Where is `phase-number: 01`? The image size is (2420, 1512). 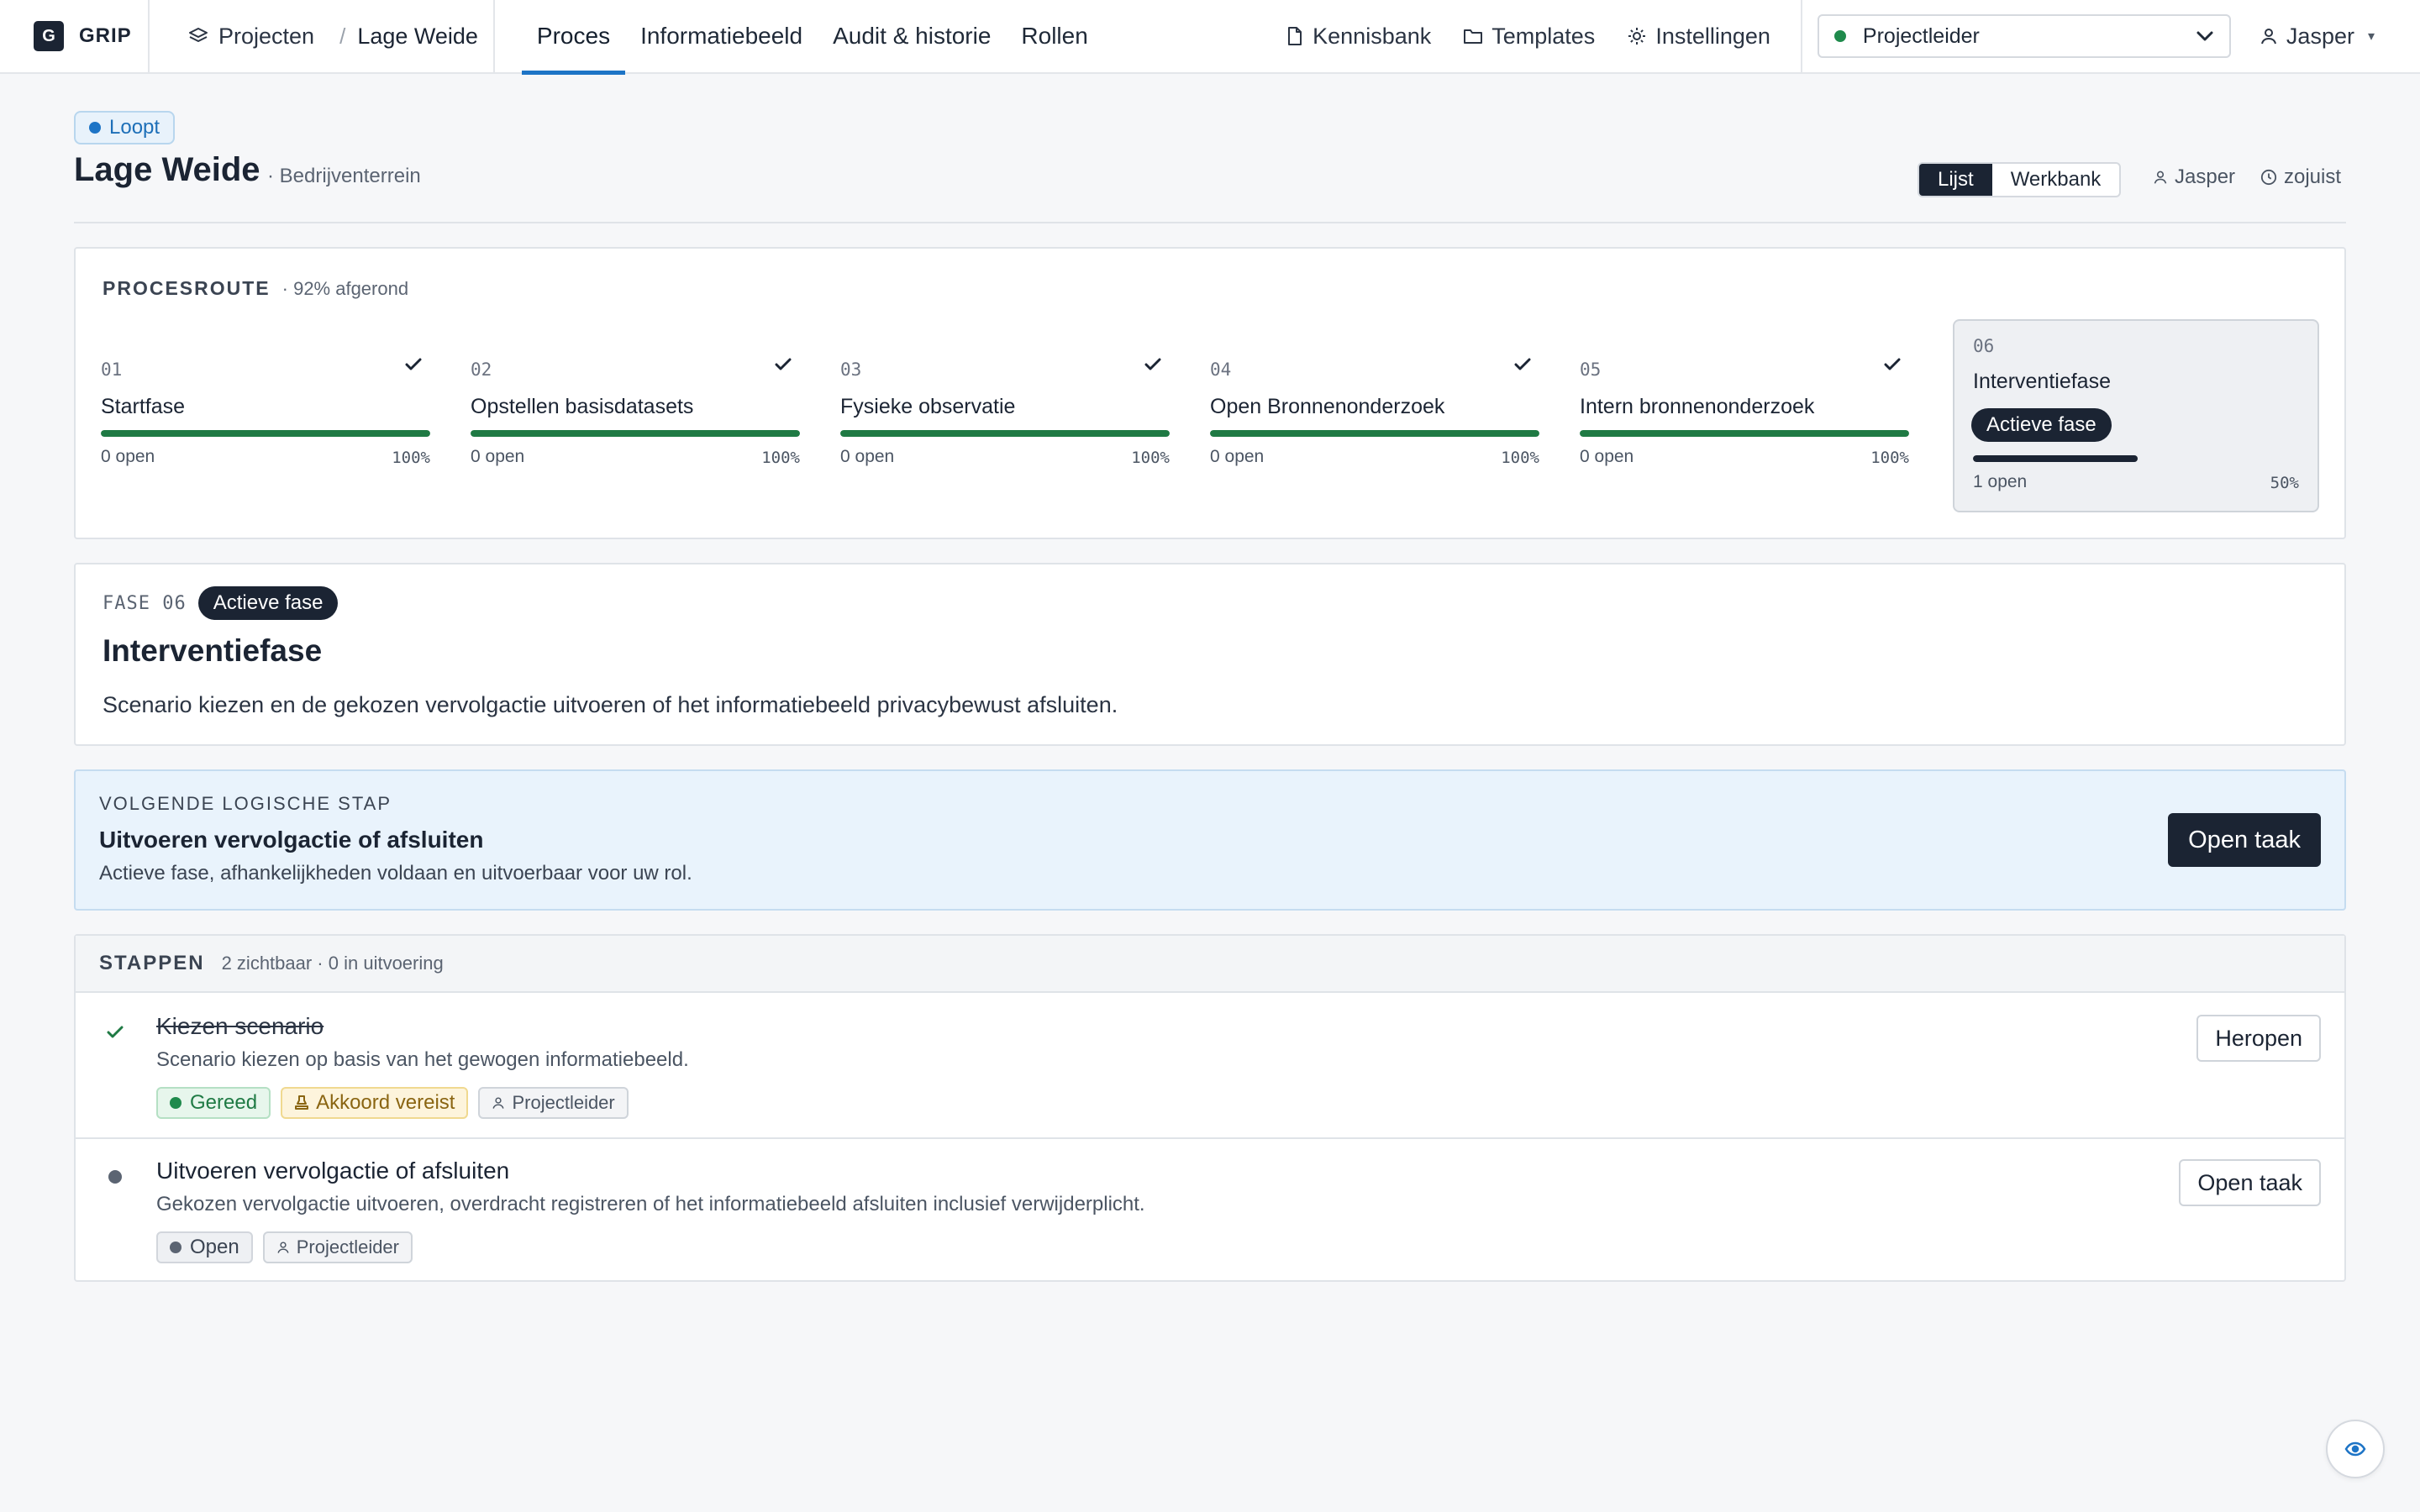 phase-number: 01 is located at coordinates (112, 370).